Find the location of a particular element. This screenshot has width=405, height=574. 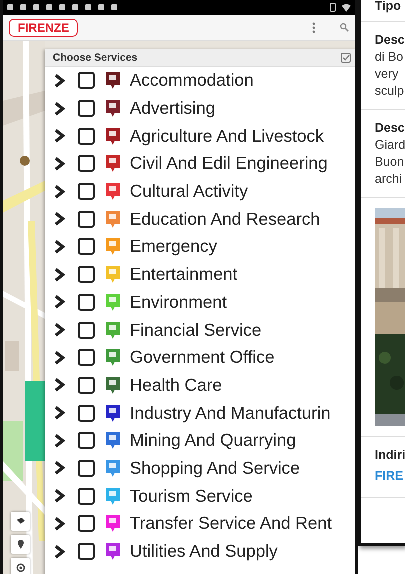

service-label: Tourism Service is located at coordinates (191, 496).